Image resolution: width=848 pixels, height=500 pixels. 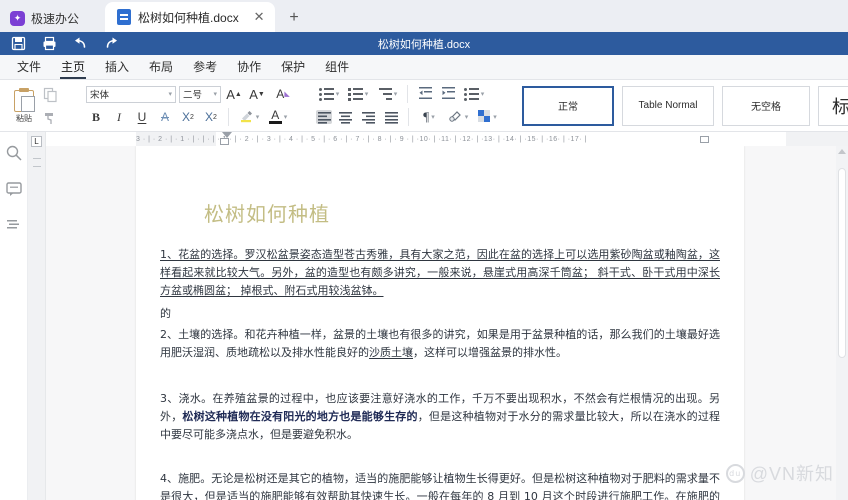 What do you see at coordinates (165, 313) in the screenshot?
I see `paragraph-stray: 的` at bounding box center [165, 313].